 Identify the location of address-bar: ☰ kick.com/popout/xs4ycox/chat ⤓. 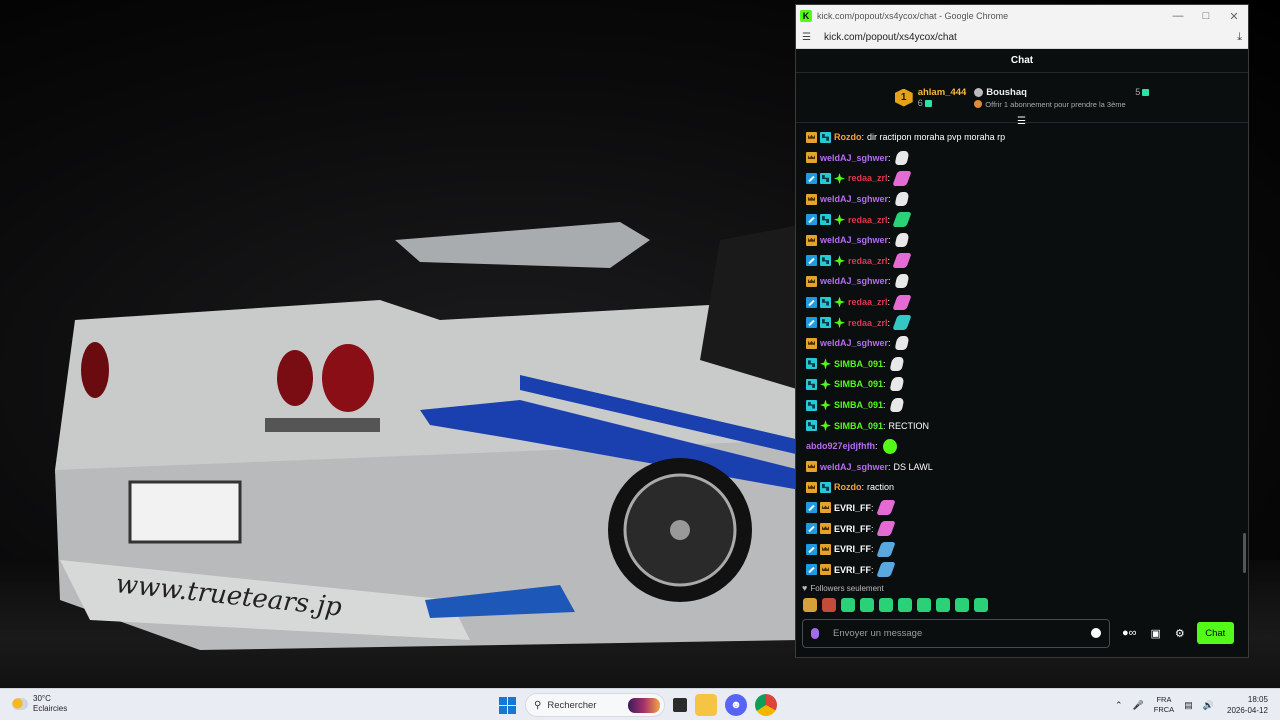
(1022, 38).